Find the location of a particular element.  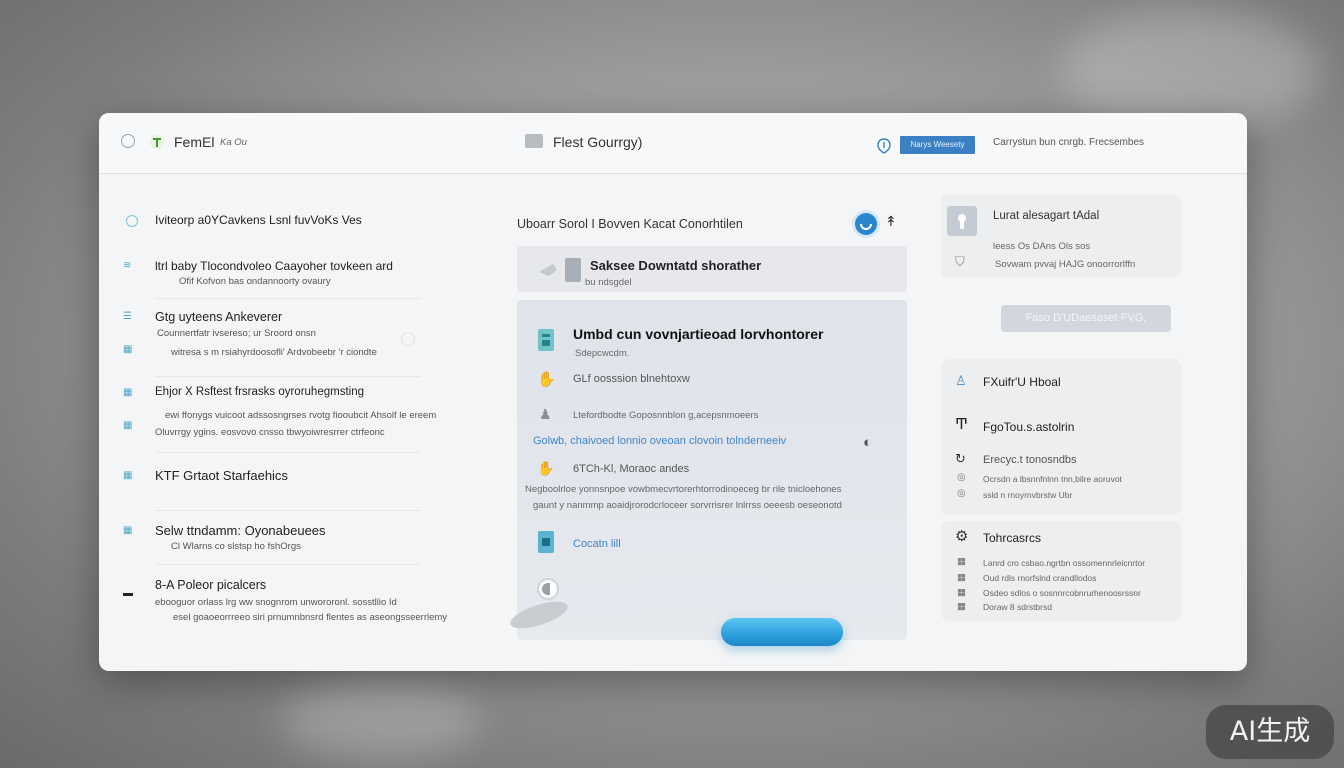

left-item-sub: Cl Wlarns co slstsp ho fshOrgs is located at coordinates (236, 546).